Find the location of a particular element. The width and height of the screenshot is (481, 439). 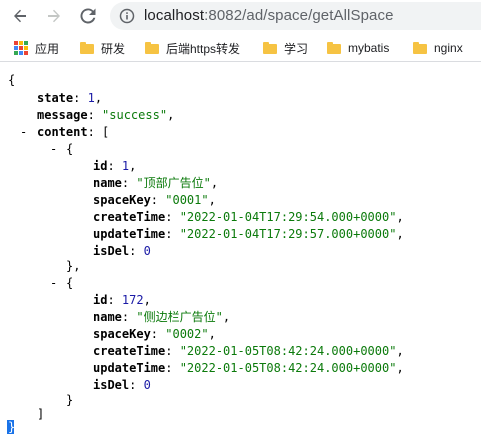

collapse-toggle-item-1: - is located at coordinates (53, 283).